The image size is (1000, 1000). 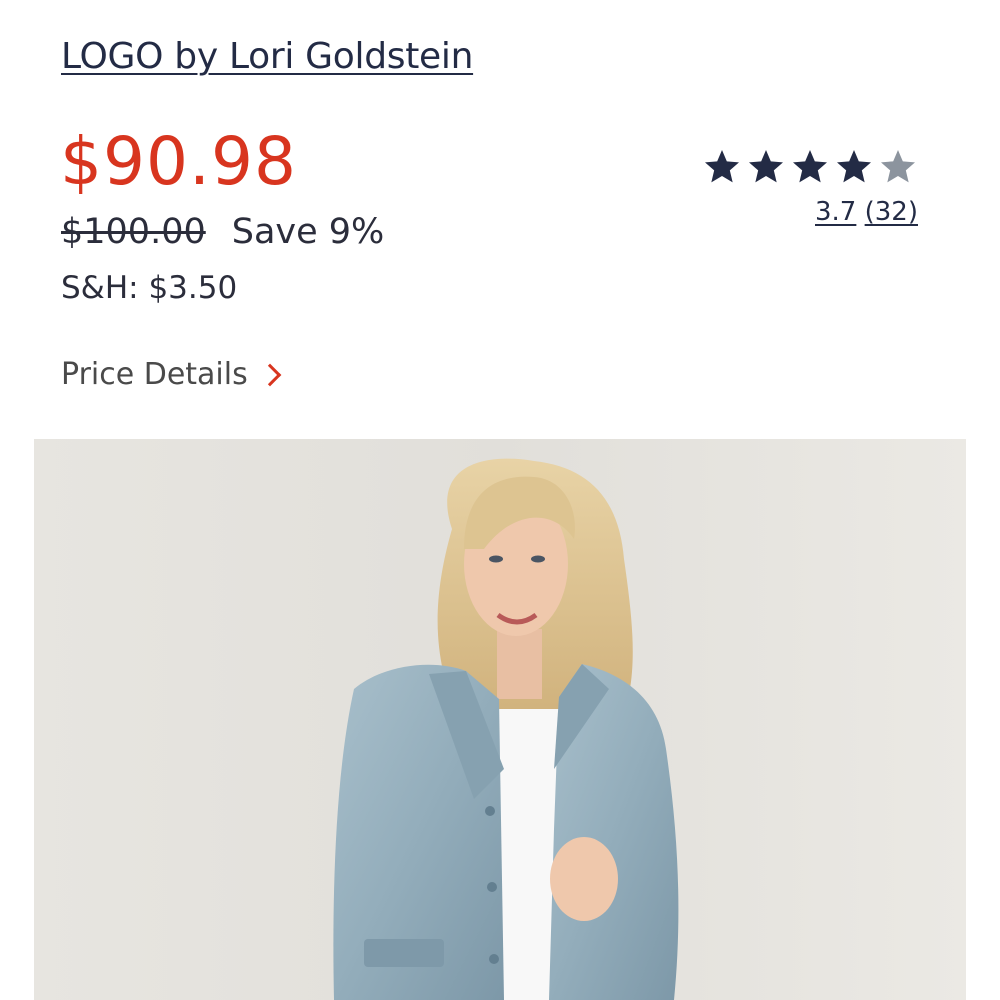 What do you see at coordinates (835, 212) in the screenshot?
I see `rating-value-link: 3.7` at bounding box center [835, 212].